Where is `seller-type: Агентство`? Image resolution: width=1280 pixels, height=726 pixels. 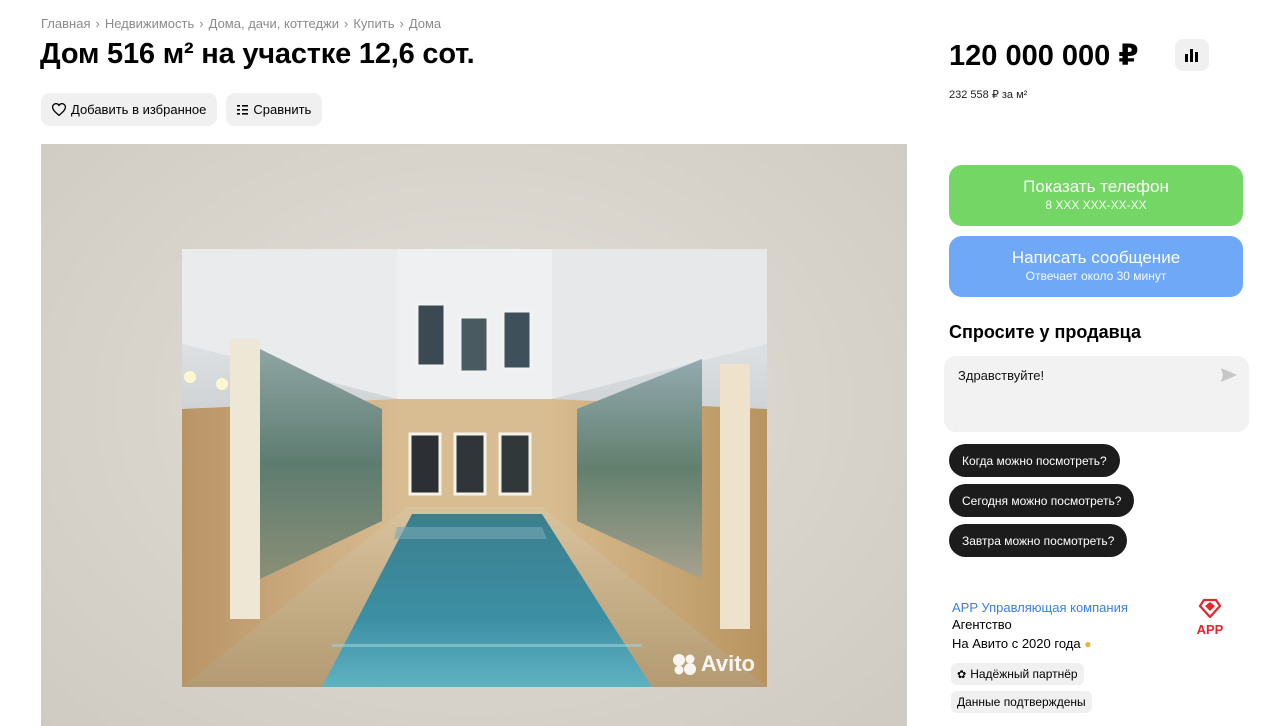
seller-type: Агентство is located at coordinates (982, 624).